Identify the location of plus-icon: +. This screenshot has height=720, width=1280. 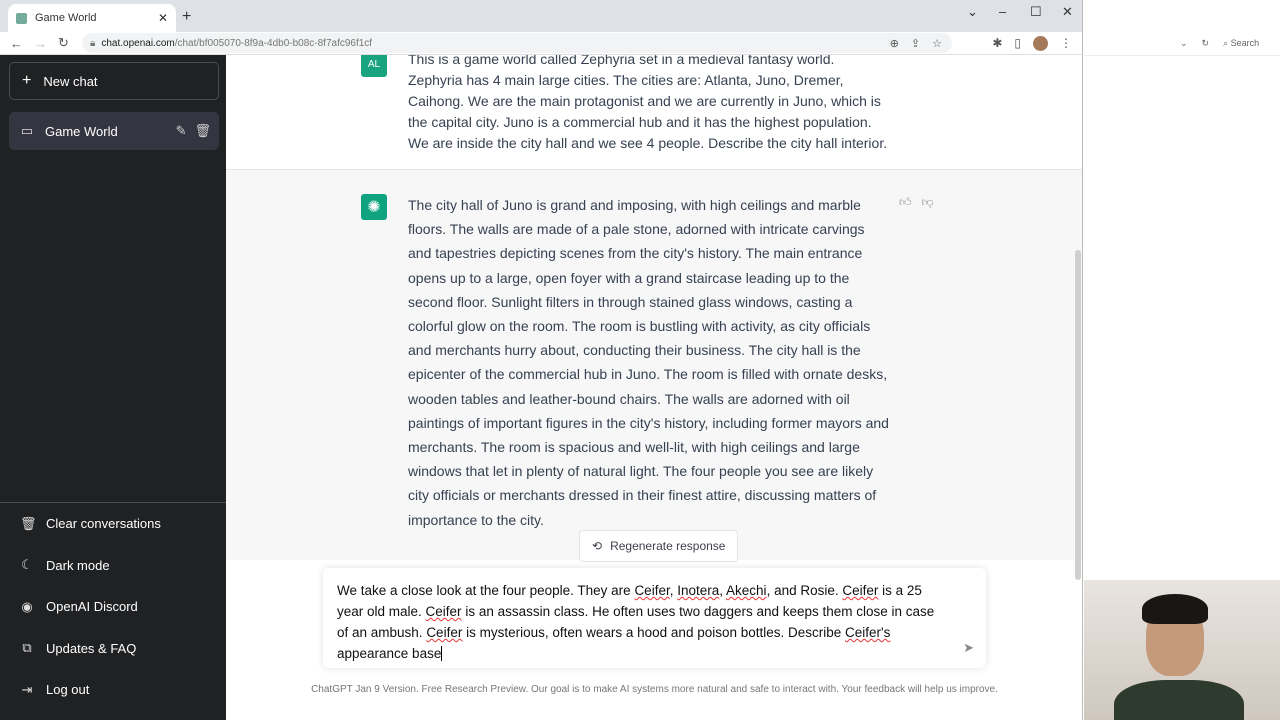
(27, 80).